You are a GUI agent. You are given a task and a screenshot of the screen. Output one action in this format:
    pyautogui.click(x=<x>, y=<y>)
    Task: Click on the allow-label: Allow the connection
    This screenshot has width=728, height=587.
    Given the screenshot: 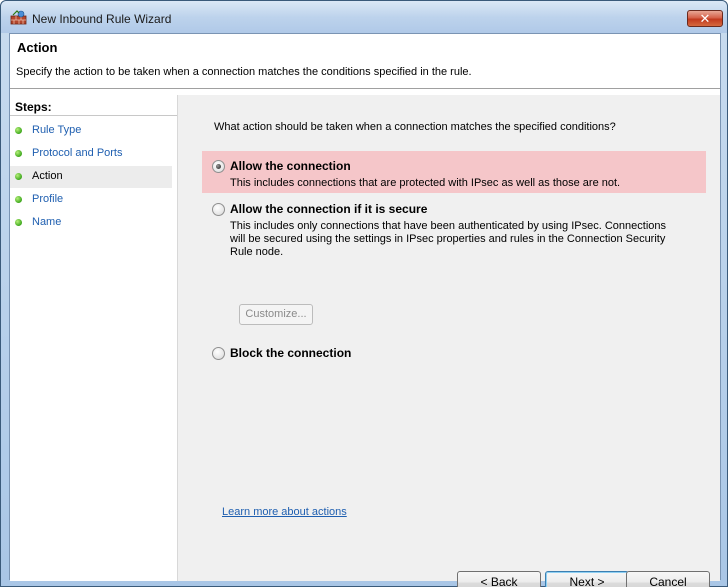 What is the action you would take?
    pyautogui.click(x=290, y=166)
    